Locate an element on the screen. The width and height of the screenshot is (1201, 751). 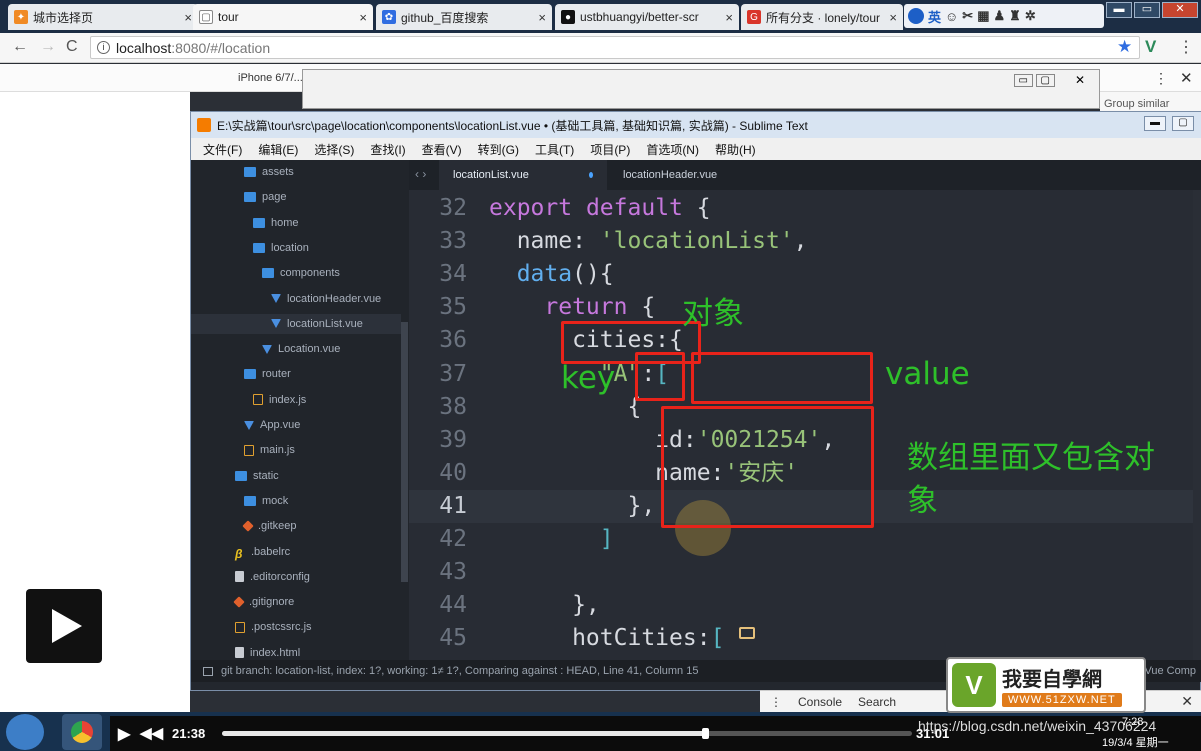
minimap is located at coordinates (1197, 425).